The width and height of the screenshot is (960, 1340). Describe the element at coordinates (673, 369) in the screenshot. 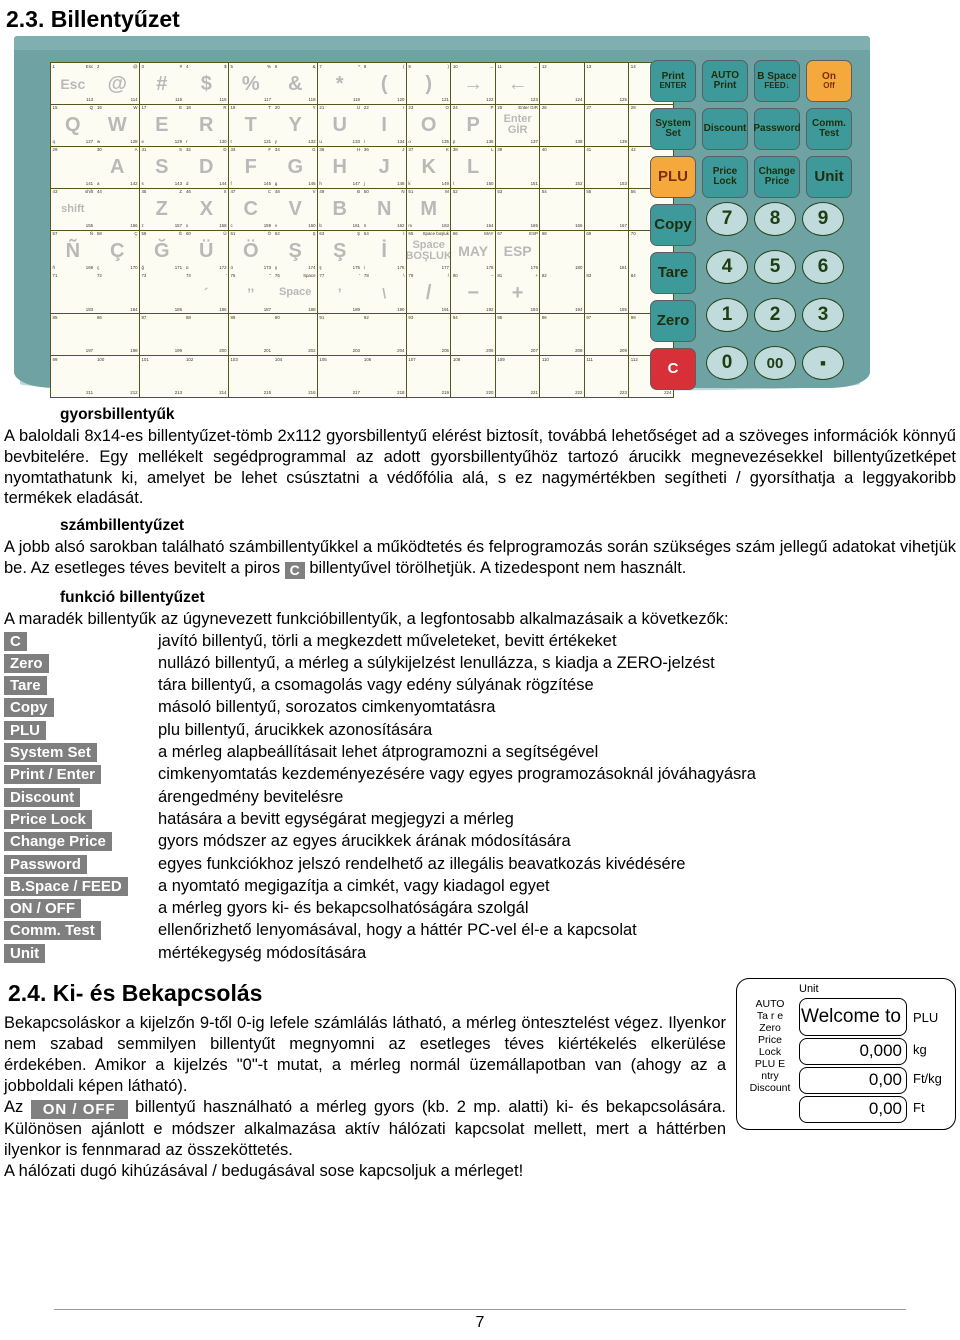

I see `fnkey-clear: C` at that location.